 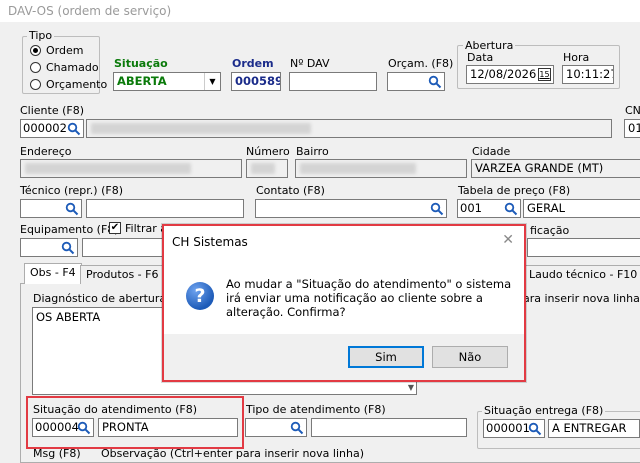 I want to click on cliente-label: Cliente (F8), so click(x=52, y=110).